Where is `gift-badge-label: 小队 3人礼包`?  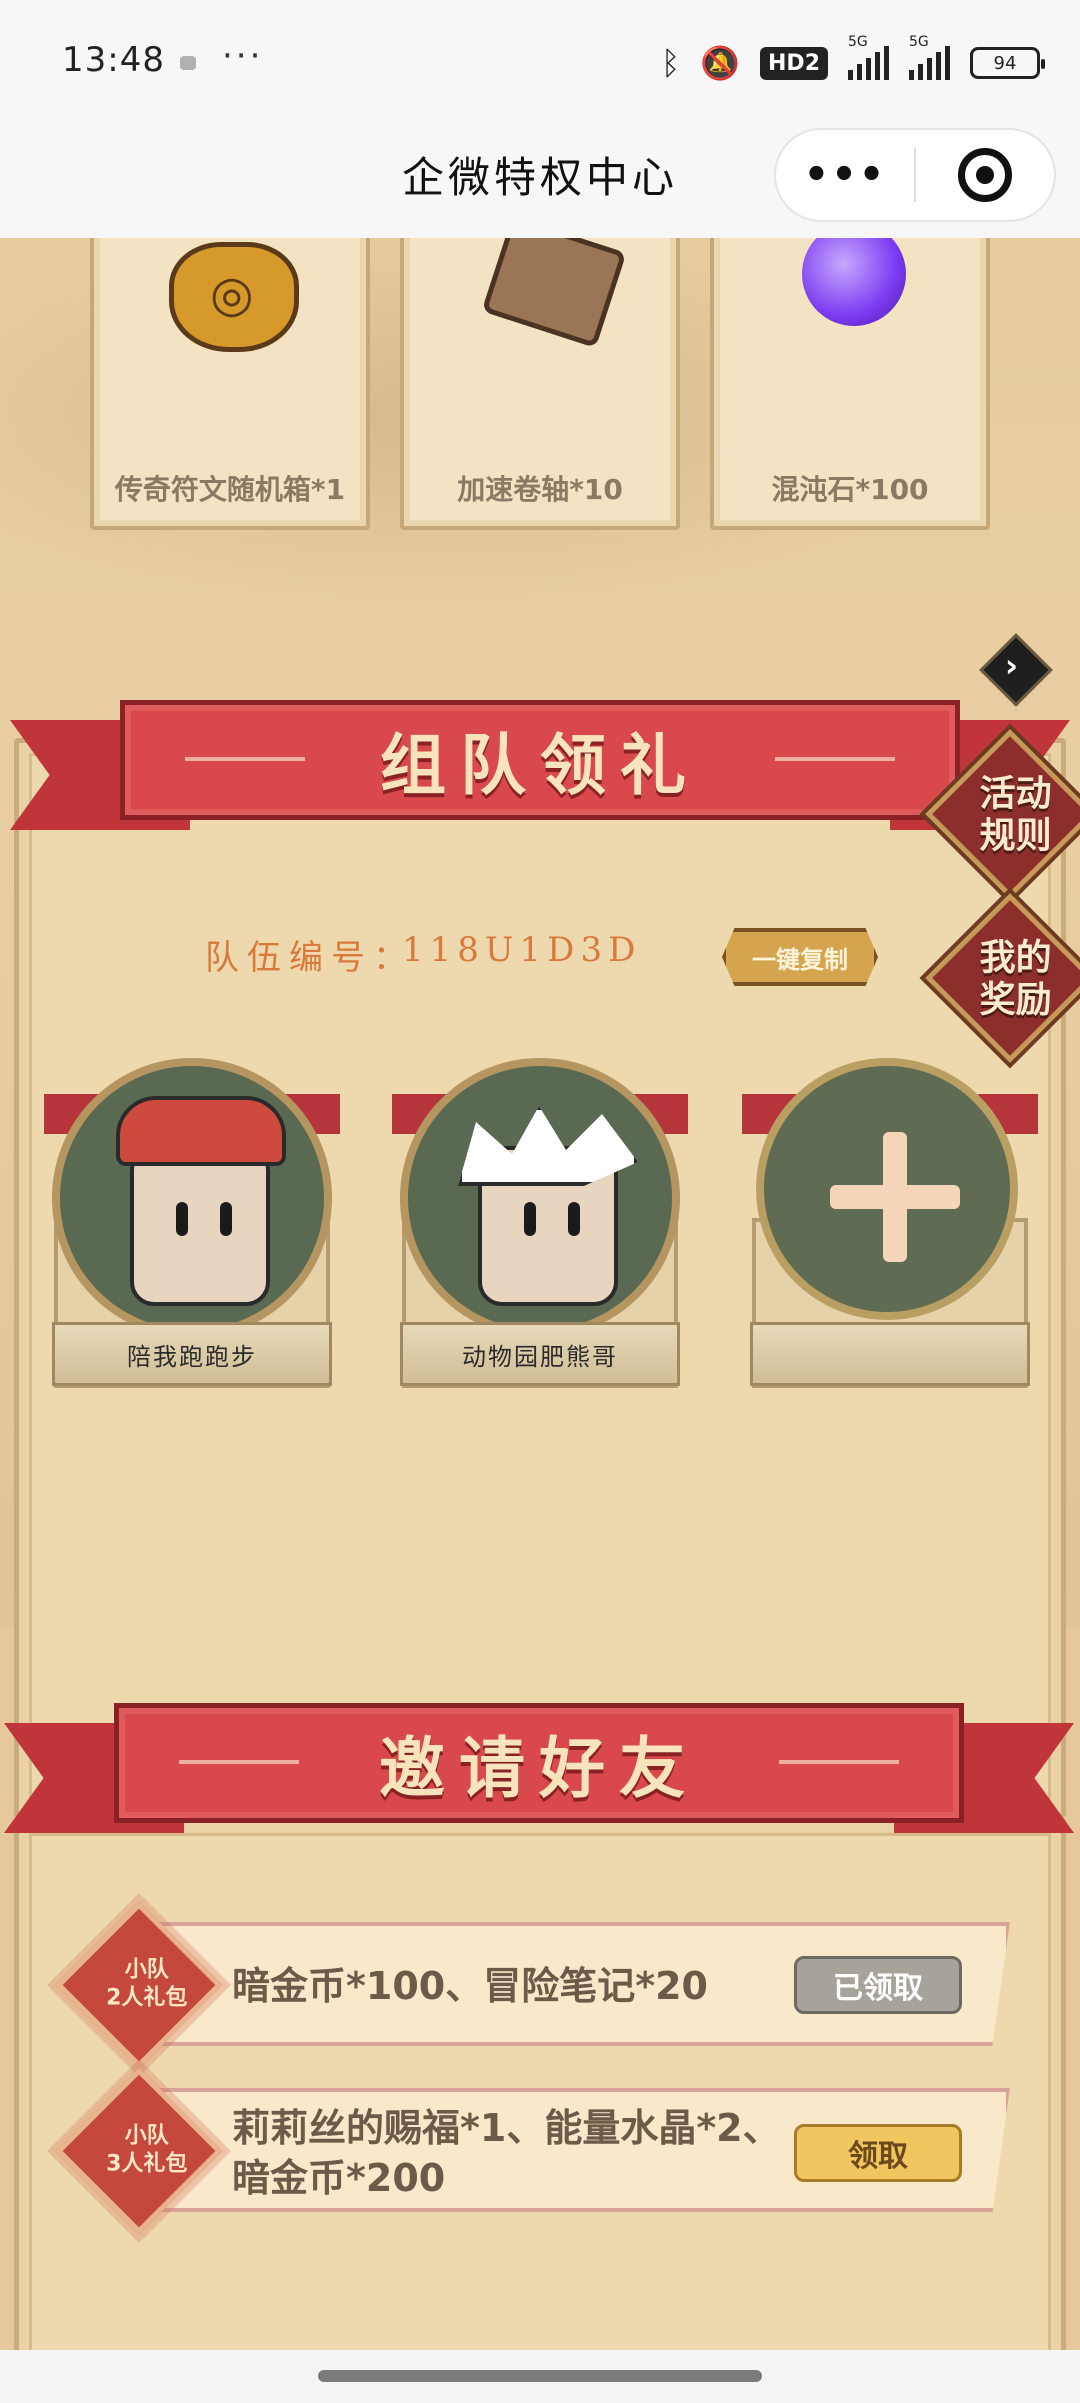 gift-badge-label: 小队 3人礼包 is located at coordinates (147, 2150).